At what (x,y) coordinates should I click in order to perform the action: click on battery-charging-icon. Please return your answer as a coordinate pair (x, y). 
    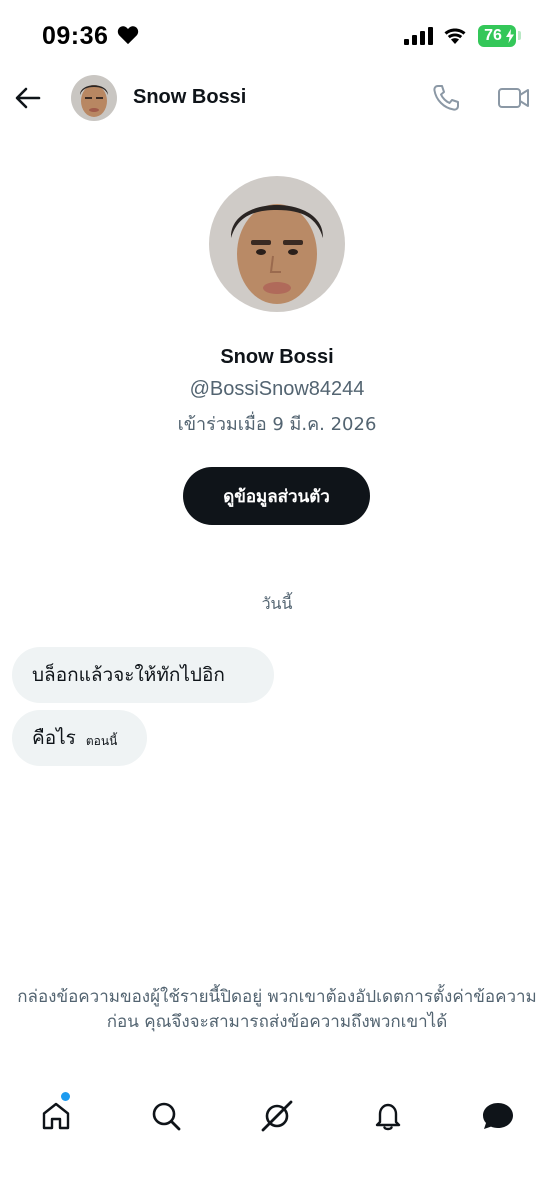
    Looking at the image, I should click on (510, 36).